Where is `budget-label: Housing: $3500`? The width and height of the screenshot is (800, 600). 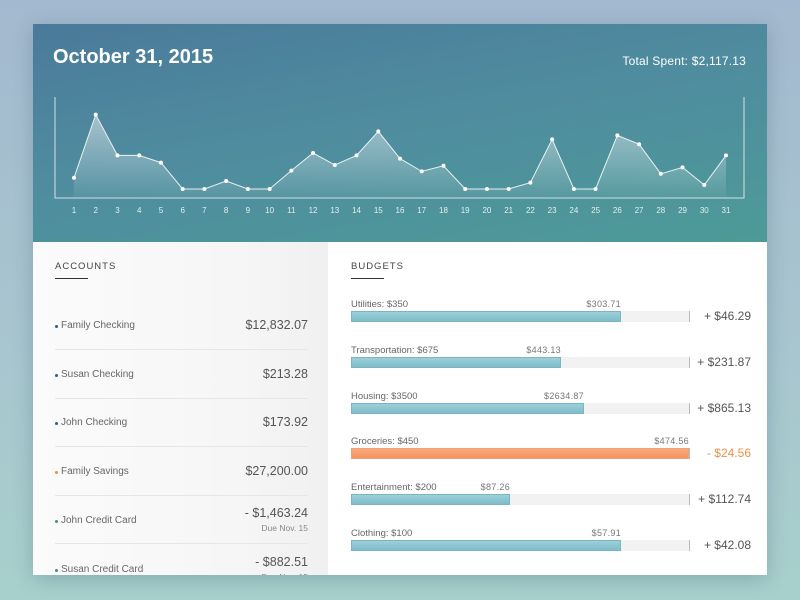
budget-label: Housing: $3500 is located at coordinates (384, 396).